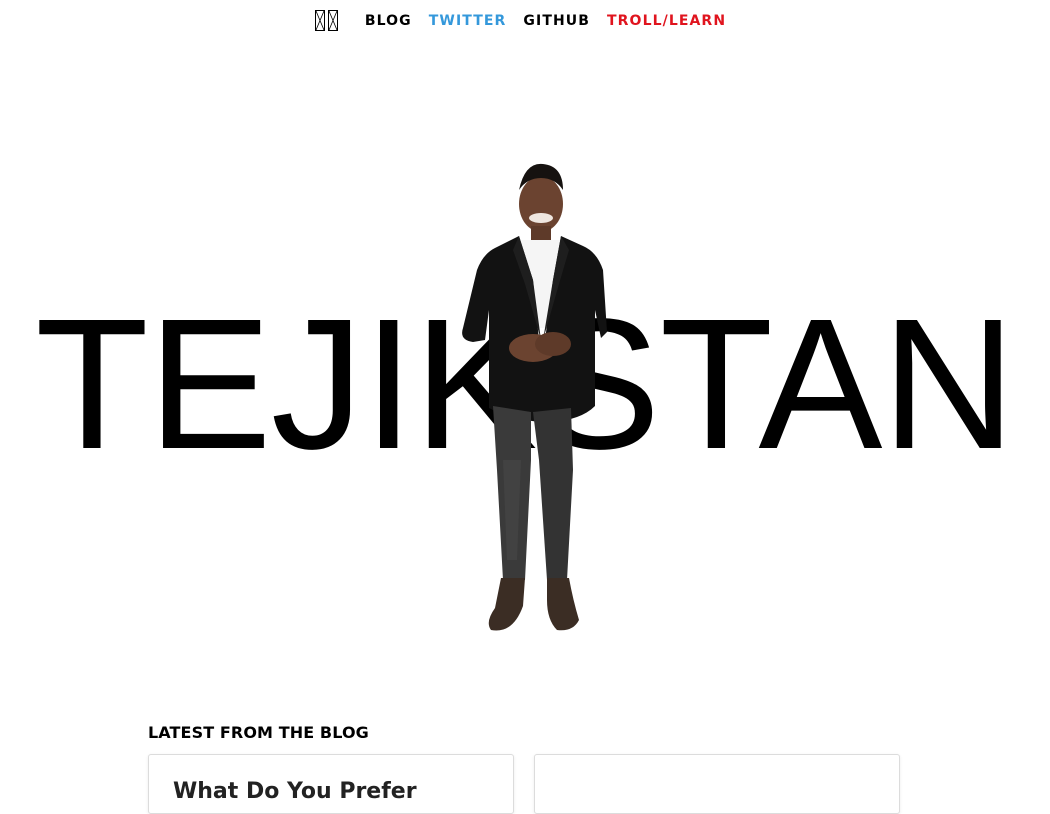 The width and height of the screenshot is (1050, 814). What do you see at coordinates (258, 732) in the screenshot?
I see `blog-section-heading: LATEST FROM THE BLOG` at bounding box center [258, 732].